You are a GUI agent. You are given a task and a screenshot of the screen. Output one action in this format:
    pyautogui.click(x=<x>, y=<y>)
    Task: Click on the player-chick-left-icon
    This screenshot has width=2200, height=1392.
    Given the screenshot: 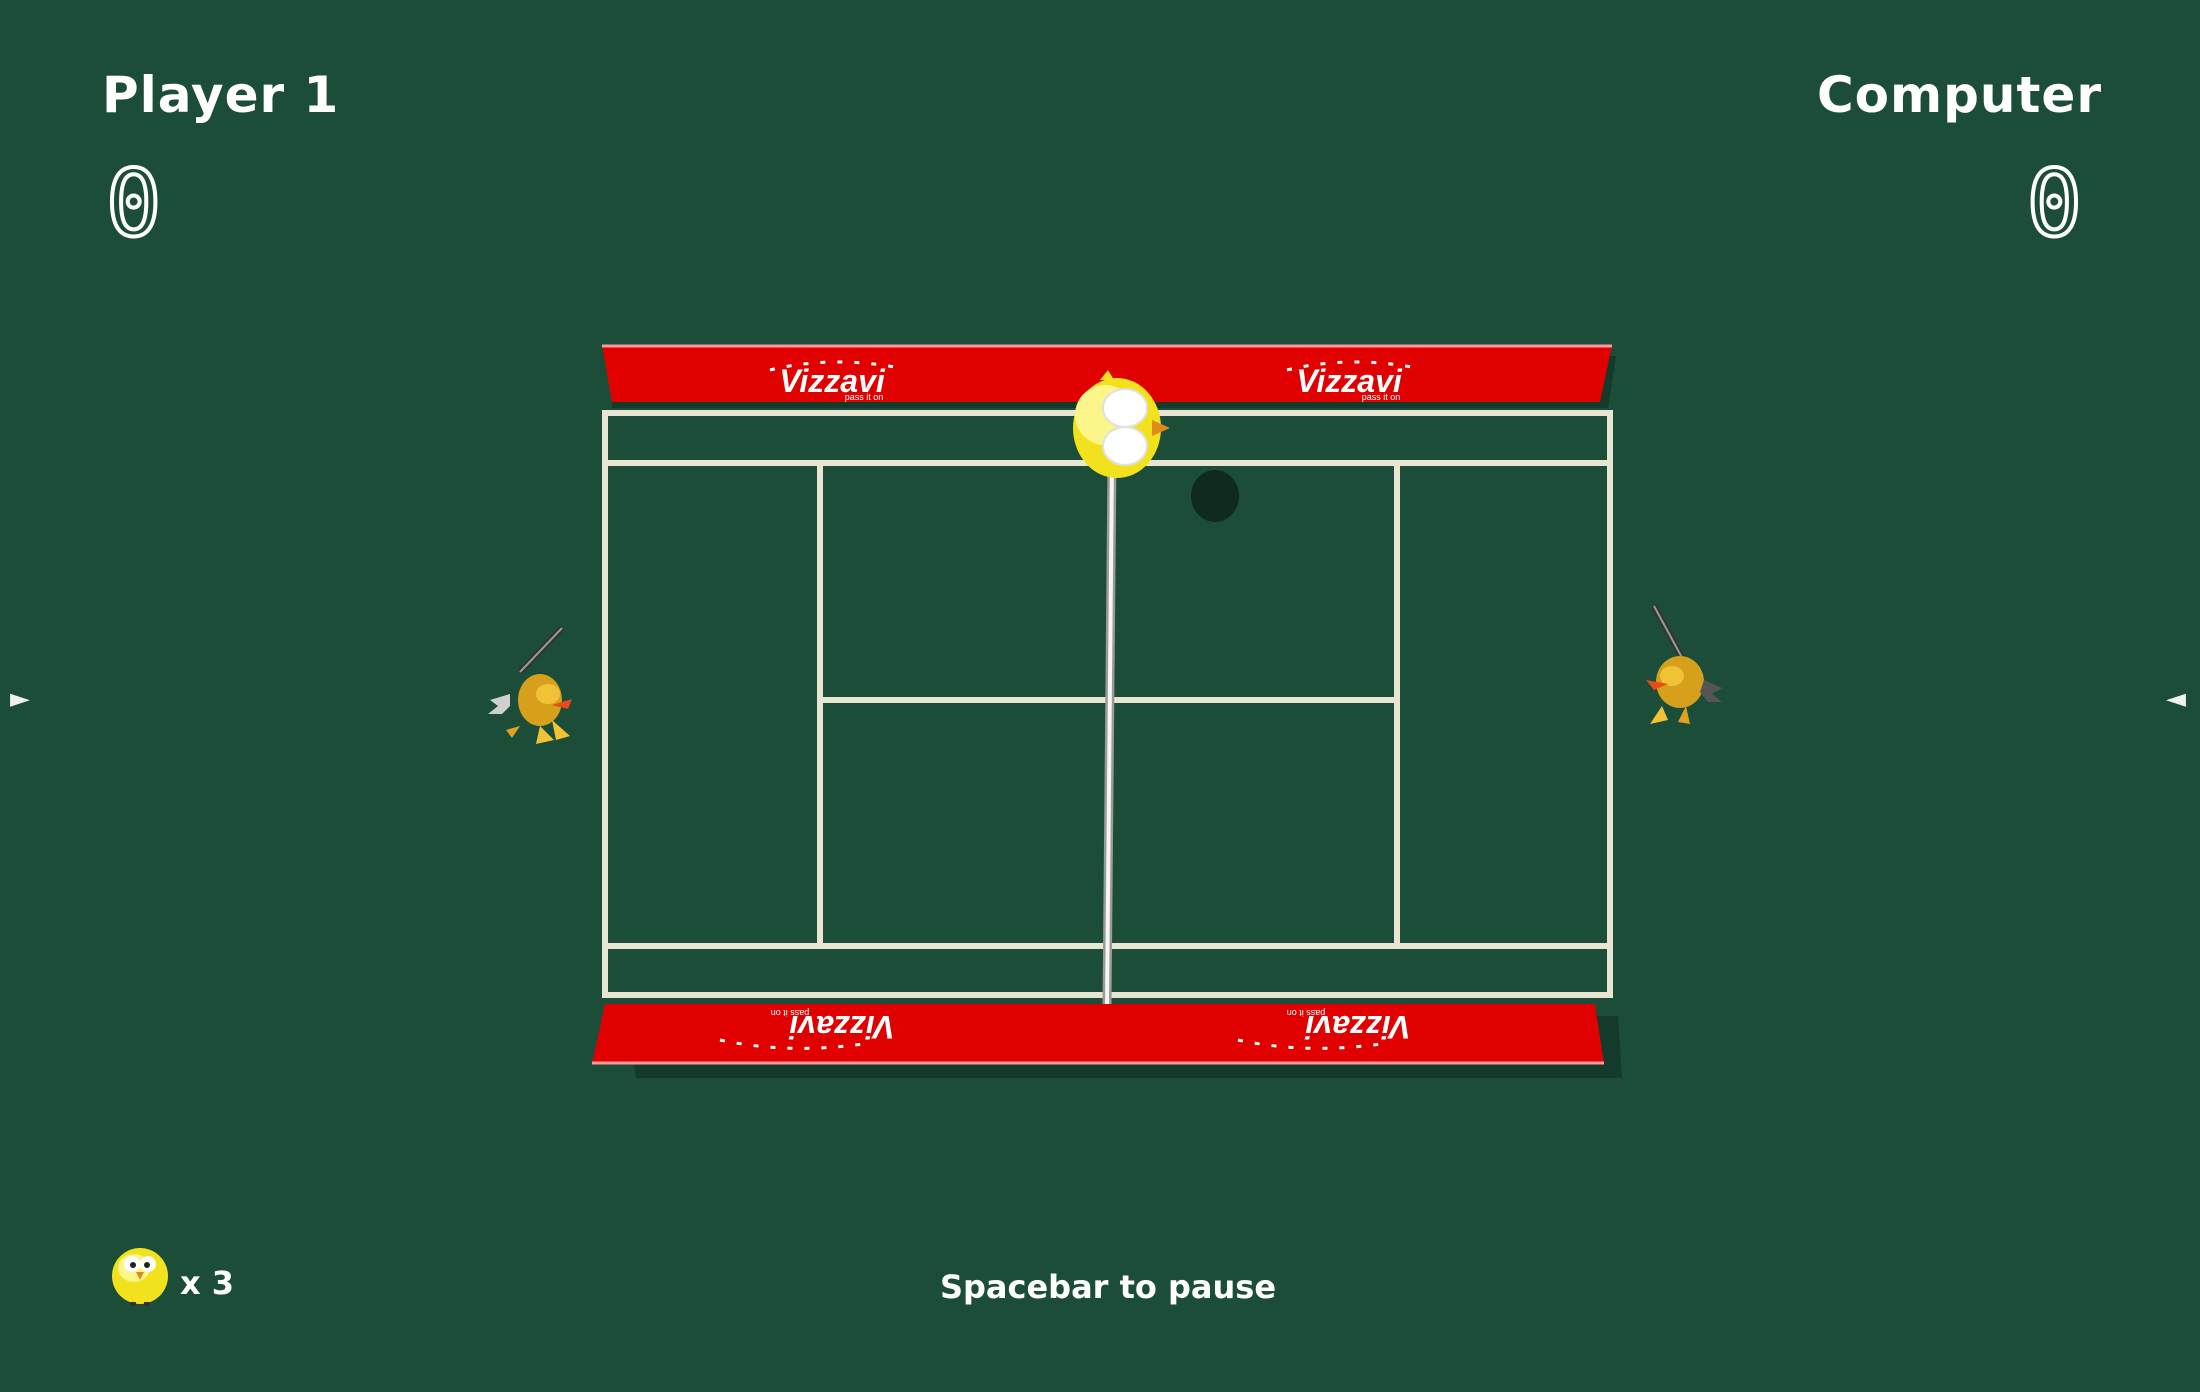 What is the action you would take?
    pyautogui.click(x=530, y=684)
    